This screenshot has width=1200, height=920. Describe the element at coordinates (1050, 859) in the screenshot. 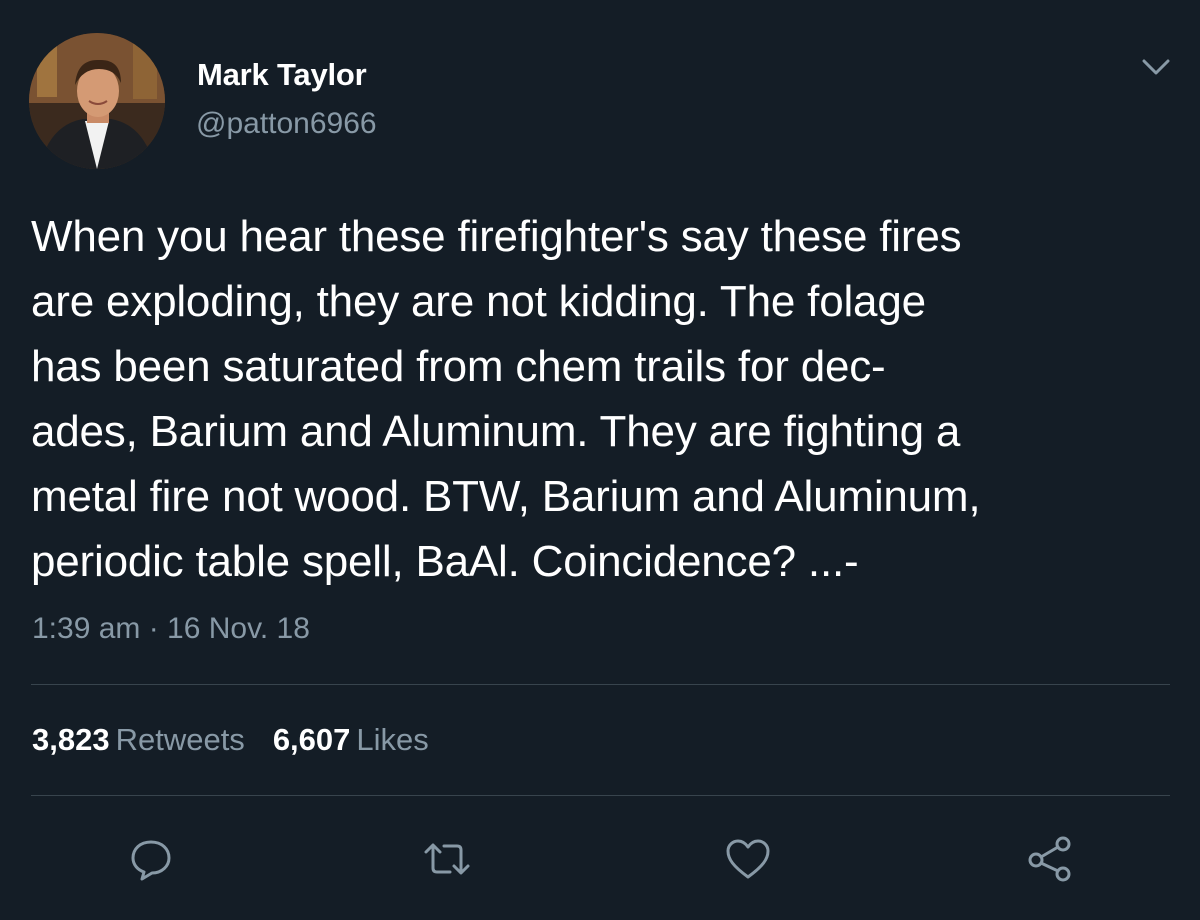

I see `share-icon` at that location.